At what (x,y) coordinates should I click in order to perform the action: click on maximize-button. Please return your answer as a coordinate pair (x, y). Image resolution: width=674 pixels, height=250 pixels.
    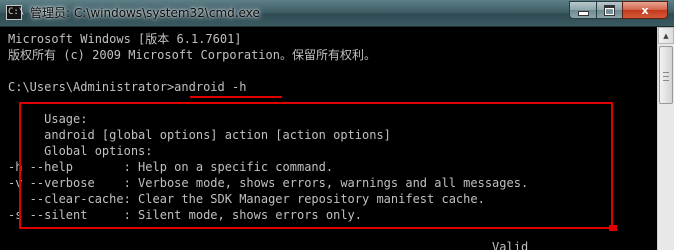
    Looking at the image, I should click on (609, 10).